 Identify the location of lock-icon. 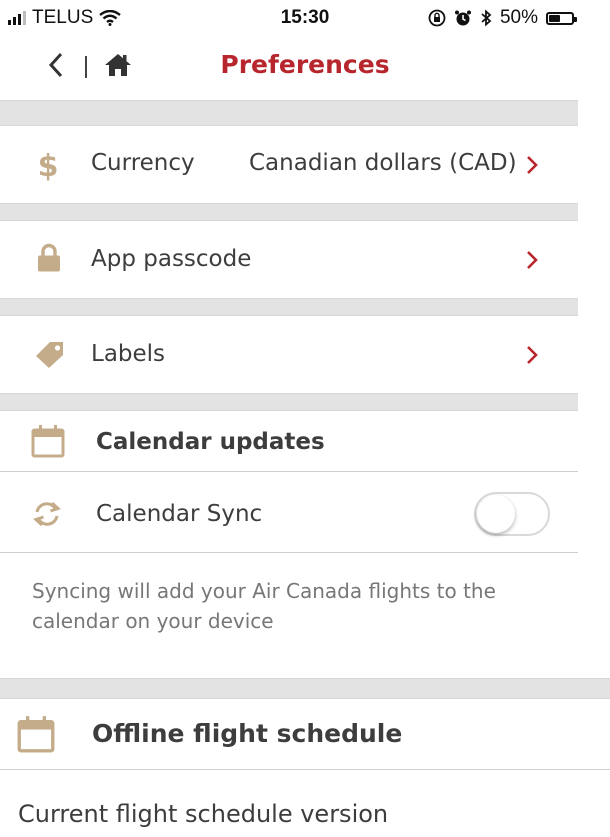
(49, 257).